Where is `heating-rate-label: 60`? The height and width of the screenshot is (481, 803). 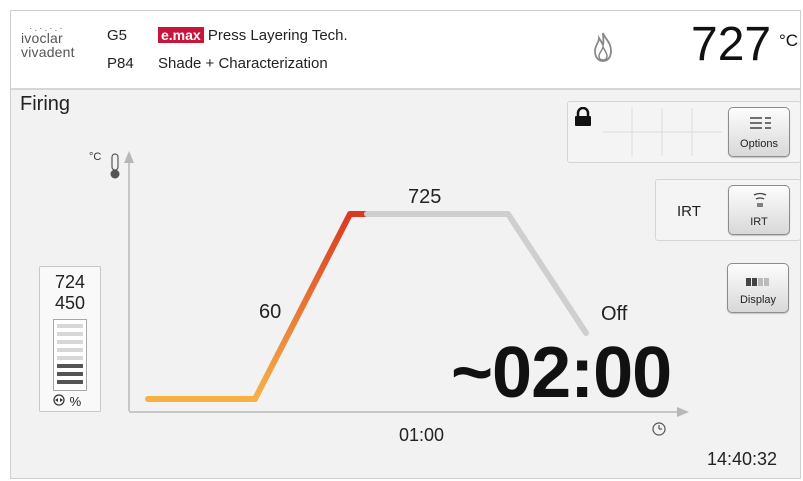 heating-rate-label: 60 is located at coordinates (270, 312).